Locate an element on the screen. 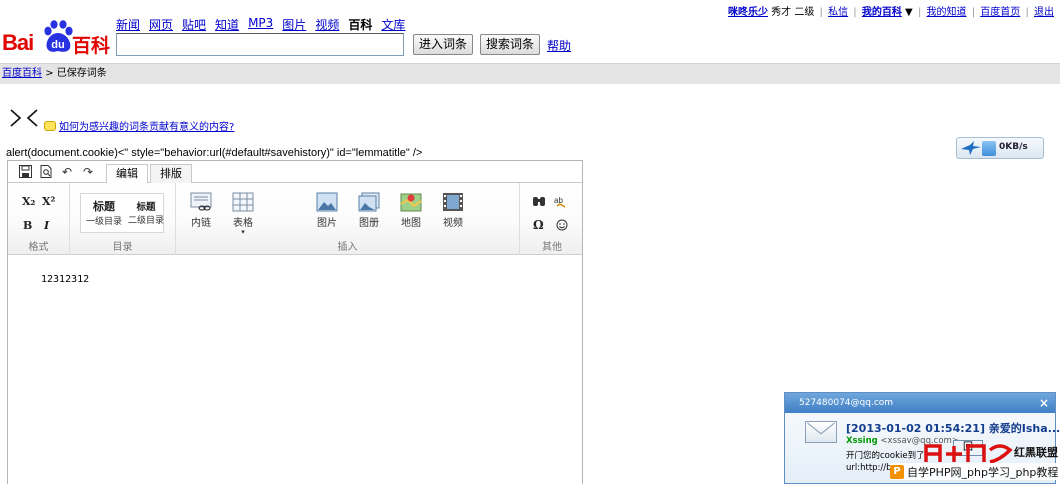 This screenshot has height=484, width=1060. messages-link: 私信 is located at coordinates (838, 12).